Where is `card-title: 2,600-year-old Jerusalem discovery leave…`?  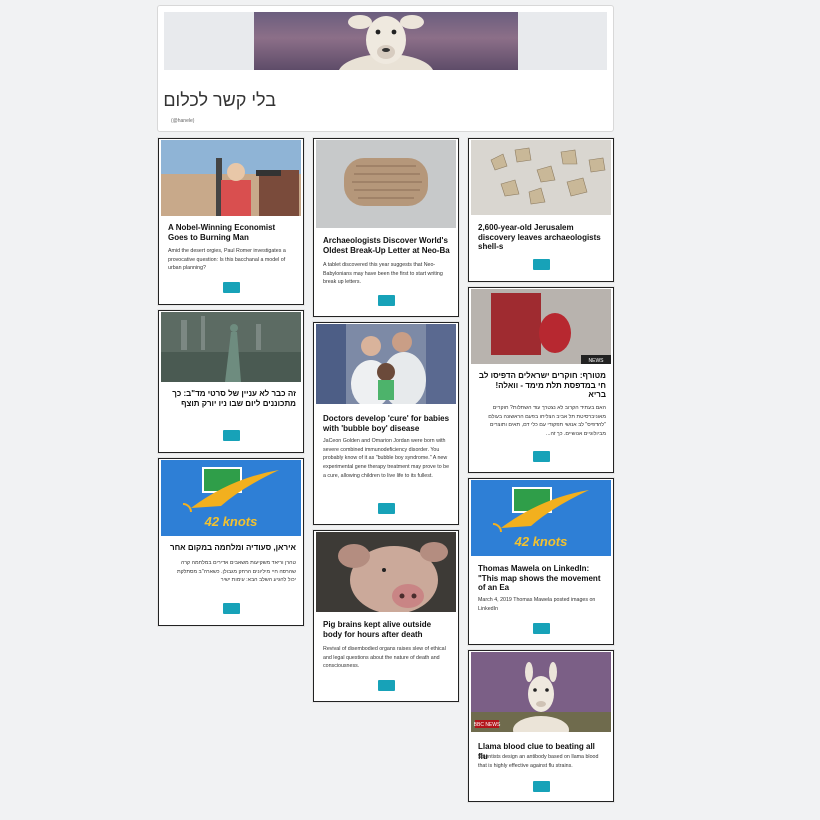 card-title: 2,600-year-old Jerusalem discovery leave… is located at coordinates (542, 237).